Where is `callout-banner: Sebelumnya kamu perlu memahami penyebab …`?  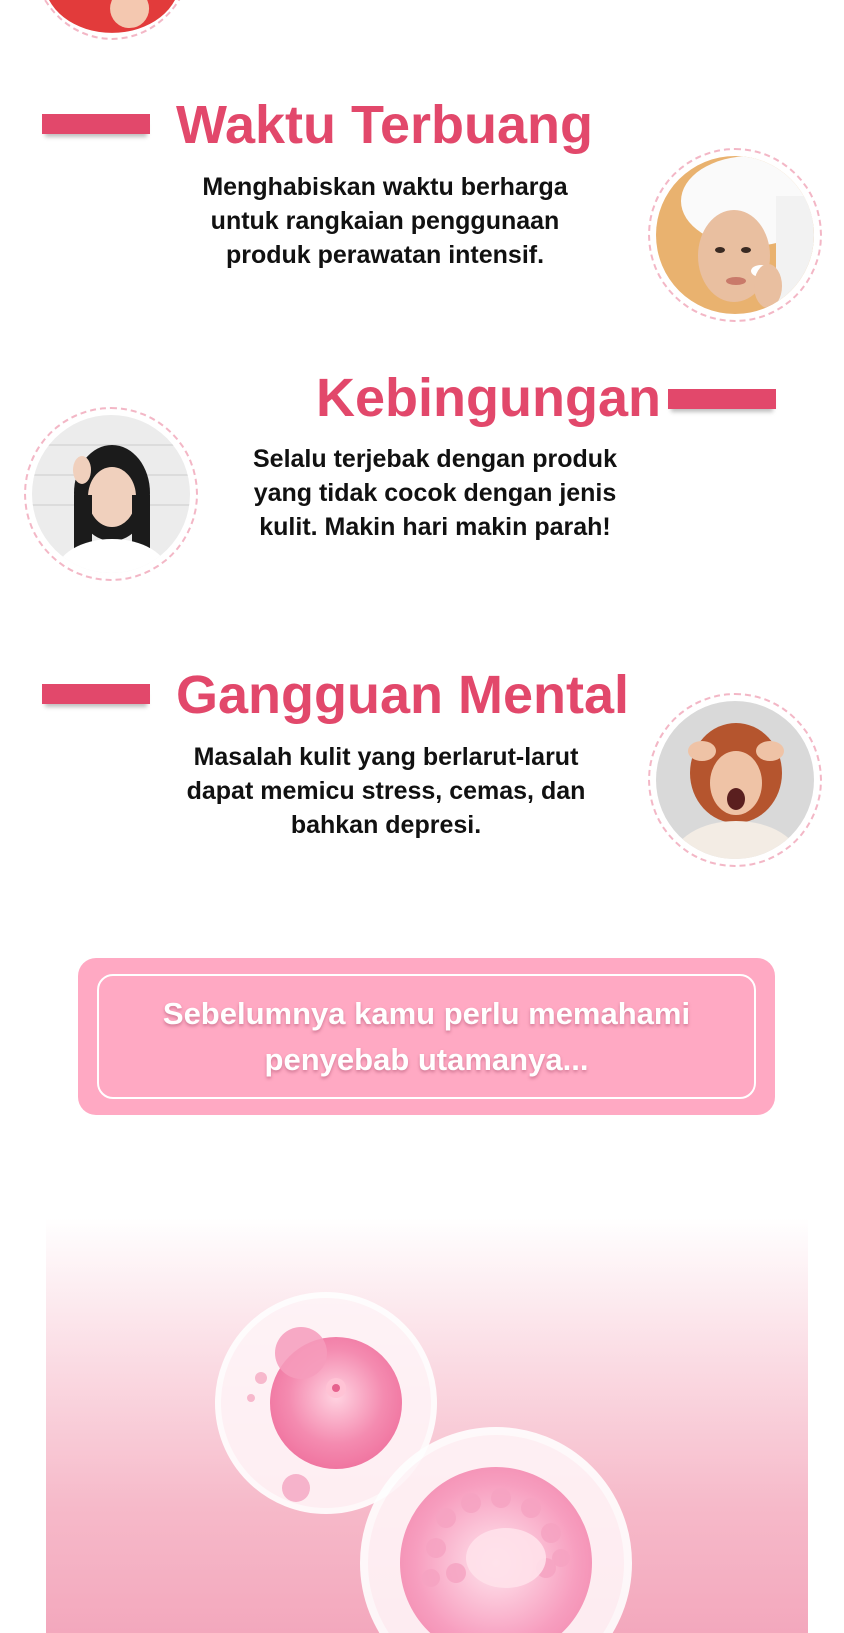 callout-banner: Sebelumnya kamu perlu memahami penyebab … is located at coordinates (426, 1036).